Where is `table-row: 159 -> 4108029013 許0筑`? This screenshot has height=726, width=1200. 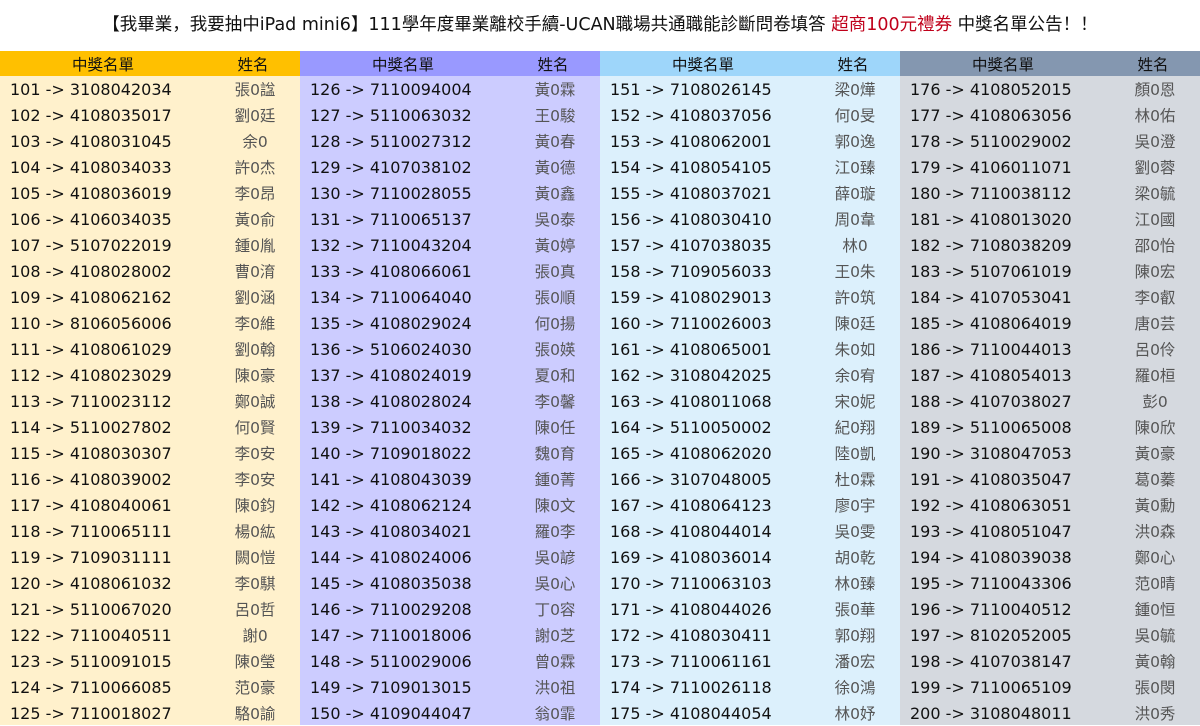 table-row: 159 -> 4108029013 許0筑 is located at coordinates (750, 297).